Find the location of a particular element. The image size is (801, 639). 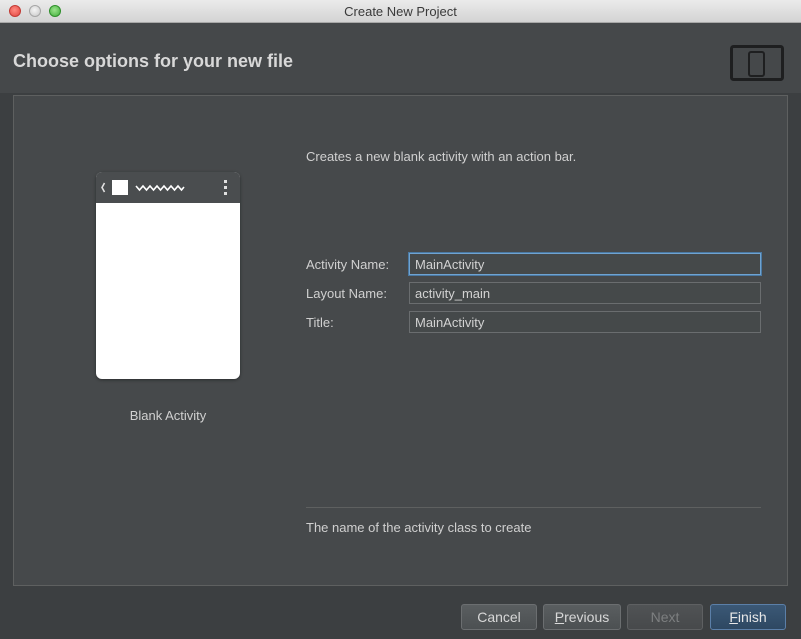

device-frame-icon is located at coordinates (757, 63).